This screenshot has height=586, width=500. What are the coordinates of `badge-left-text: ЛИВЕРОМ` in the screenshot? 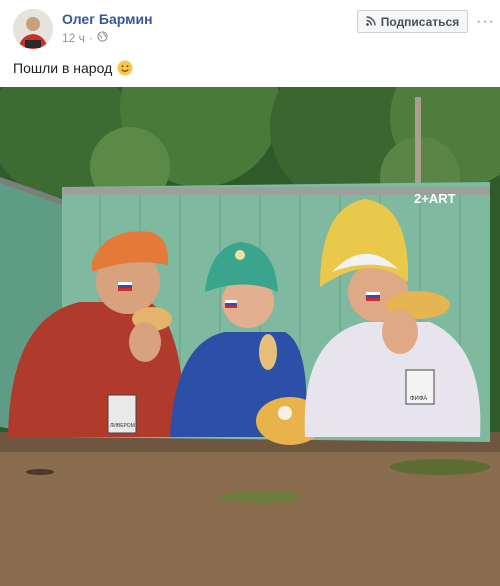 It's located at (122, 426).